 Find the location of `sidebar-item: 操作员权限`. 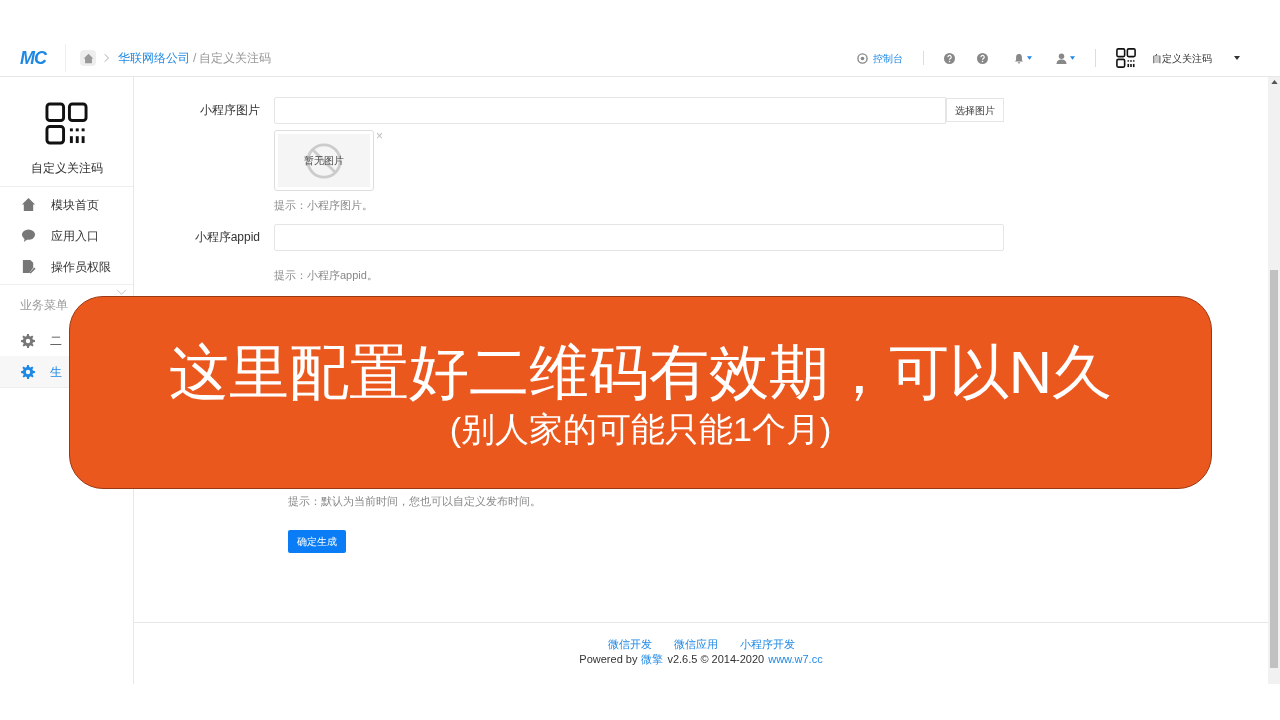

sidebar-item: 操作员权限 is located at coordinates (66, 266).